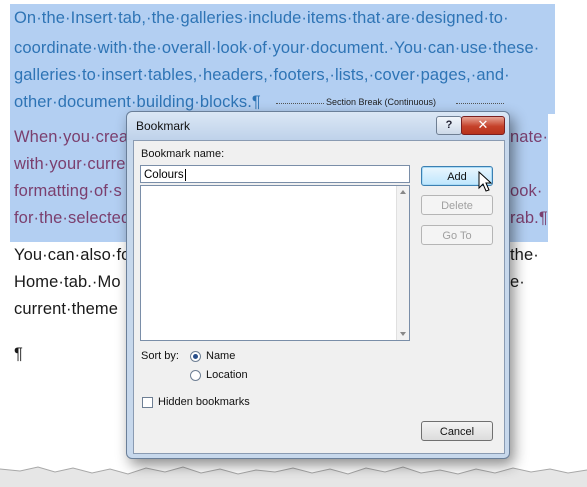  Describe the element at coordinates (71, 137) in the screenshot. I see `doc-line: When·you·crea` at that location.